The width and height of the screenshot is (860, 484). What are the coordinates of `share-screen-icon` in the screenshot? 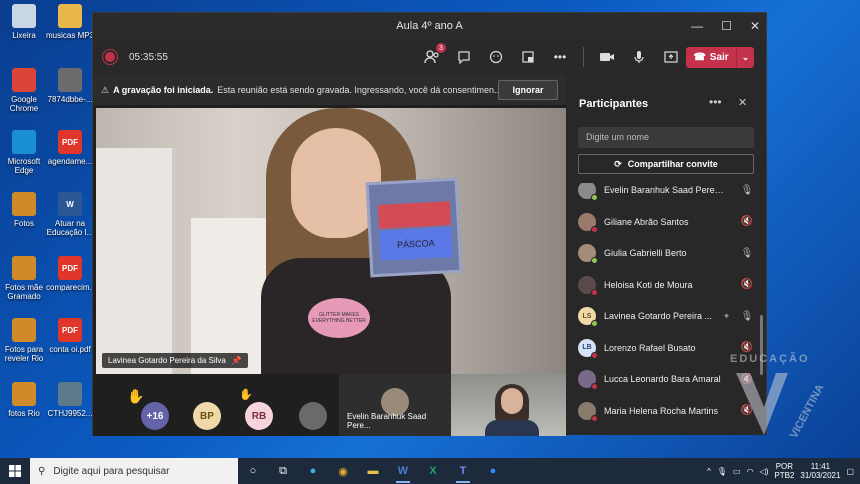 It's located at (671, 57).